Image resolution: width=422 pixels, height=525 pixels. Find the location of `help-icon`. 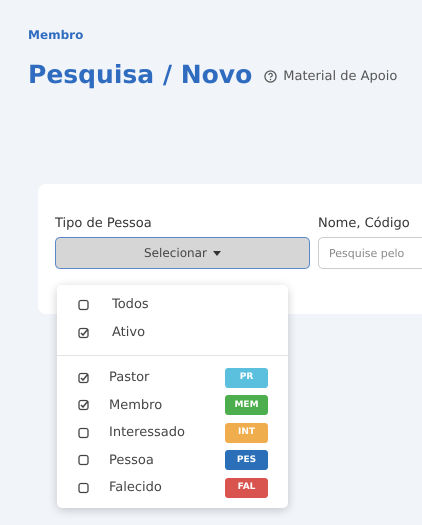

help-icon is located at coordinates (271, 77).